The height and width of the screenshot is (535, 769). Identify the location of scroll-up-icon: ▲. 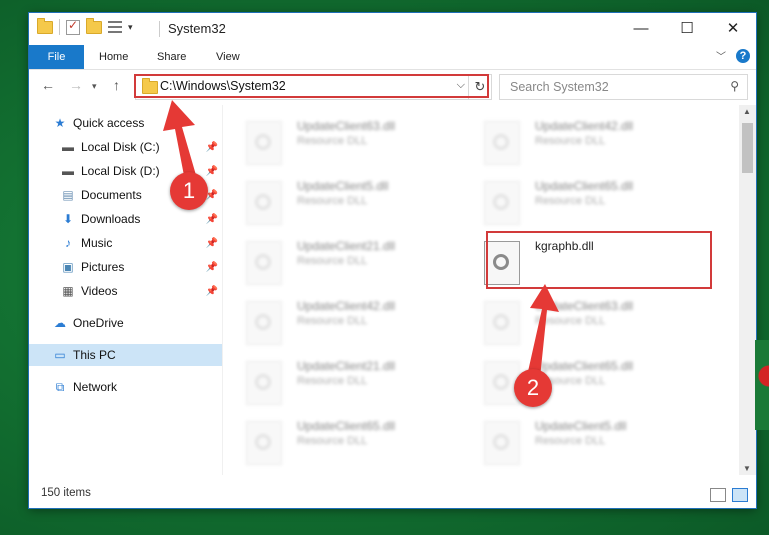
(747, 111).